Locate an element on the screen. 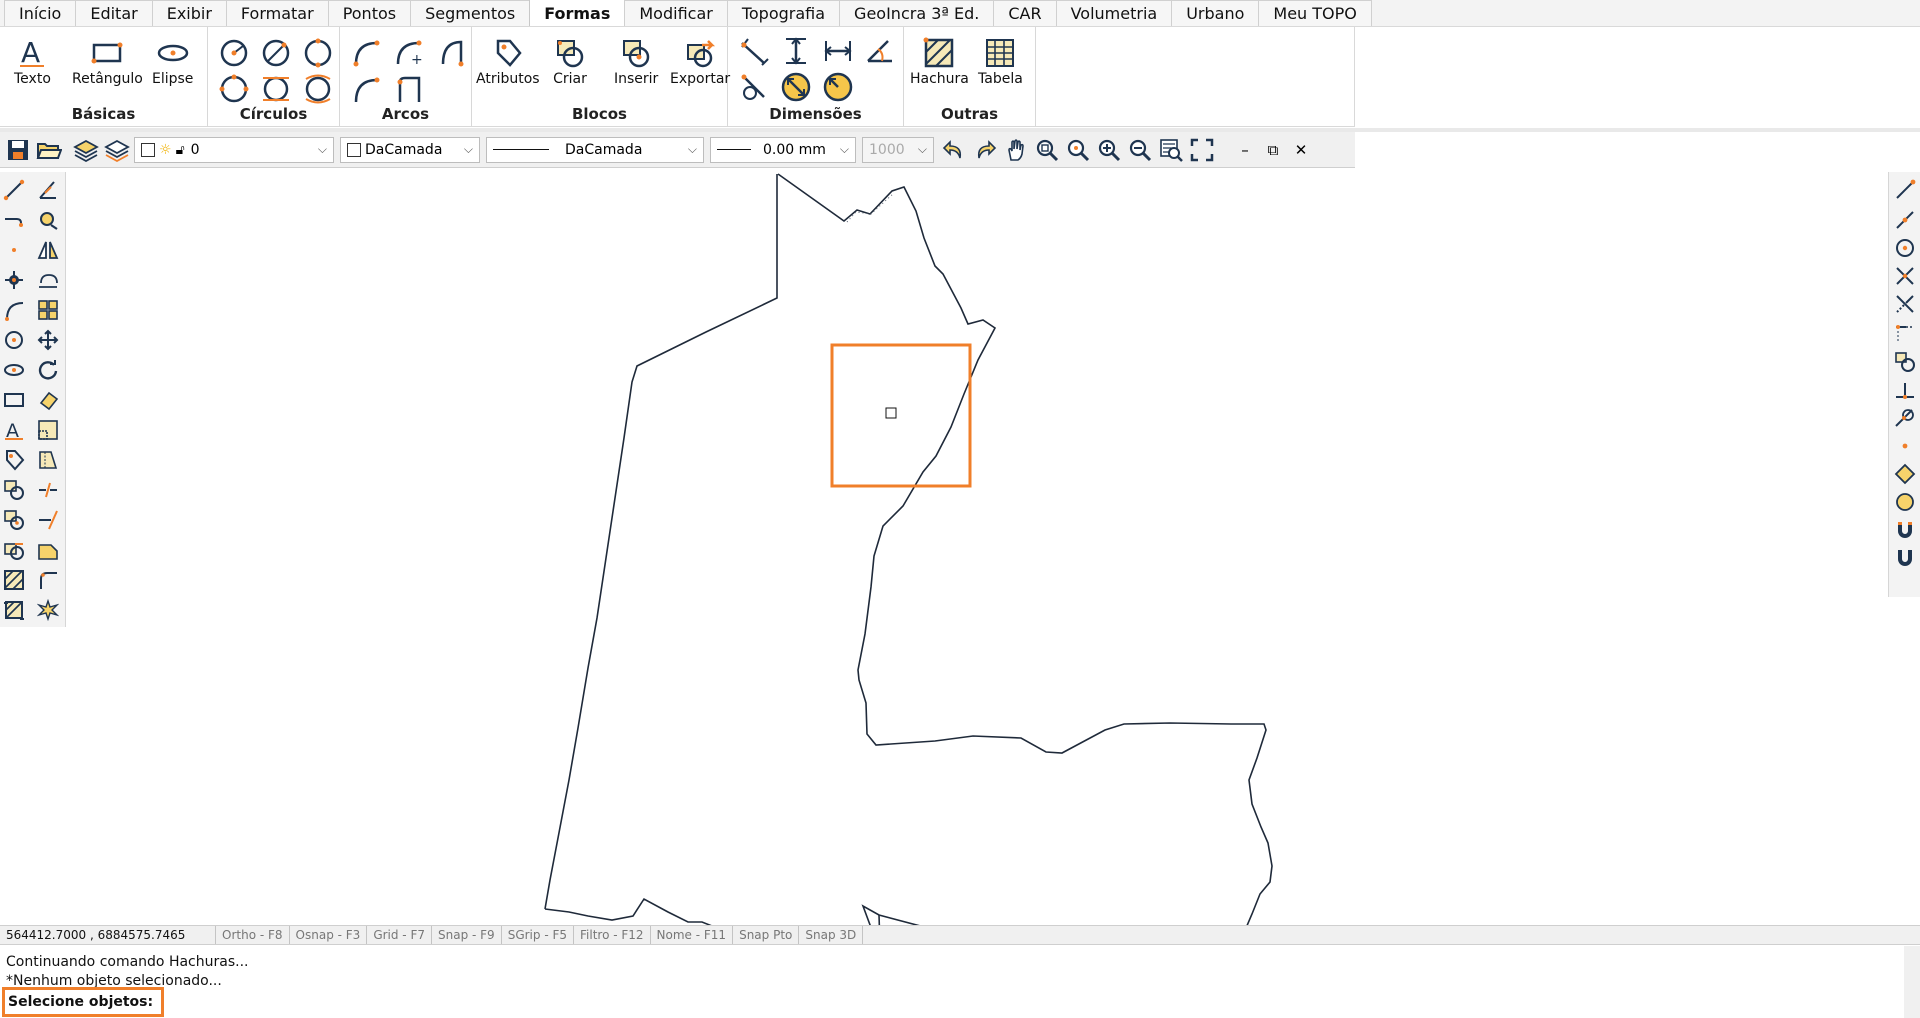 The image size is (1920, 1018). mirror-icon is located at coordinates (48, 250).